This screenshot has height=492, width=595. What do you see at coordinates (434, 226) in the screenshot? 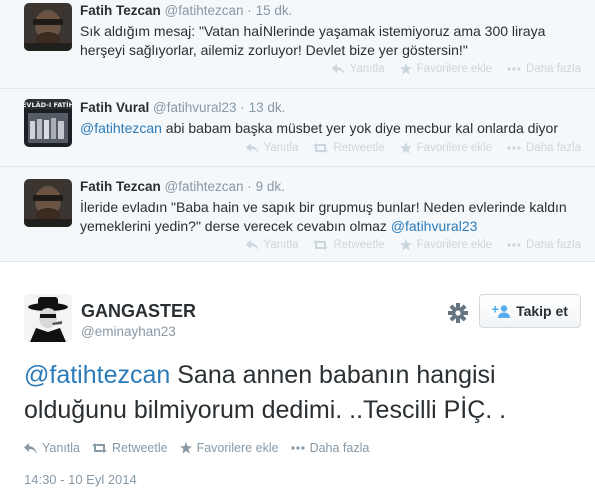
I see `mention-link: @fatihvural23` at bounding box center [434, 226].